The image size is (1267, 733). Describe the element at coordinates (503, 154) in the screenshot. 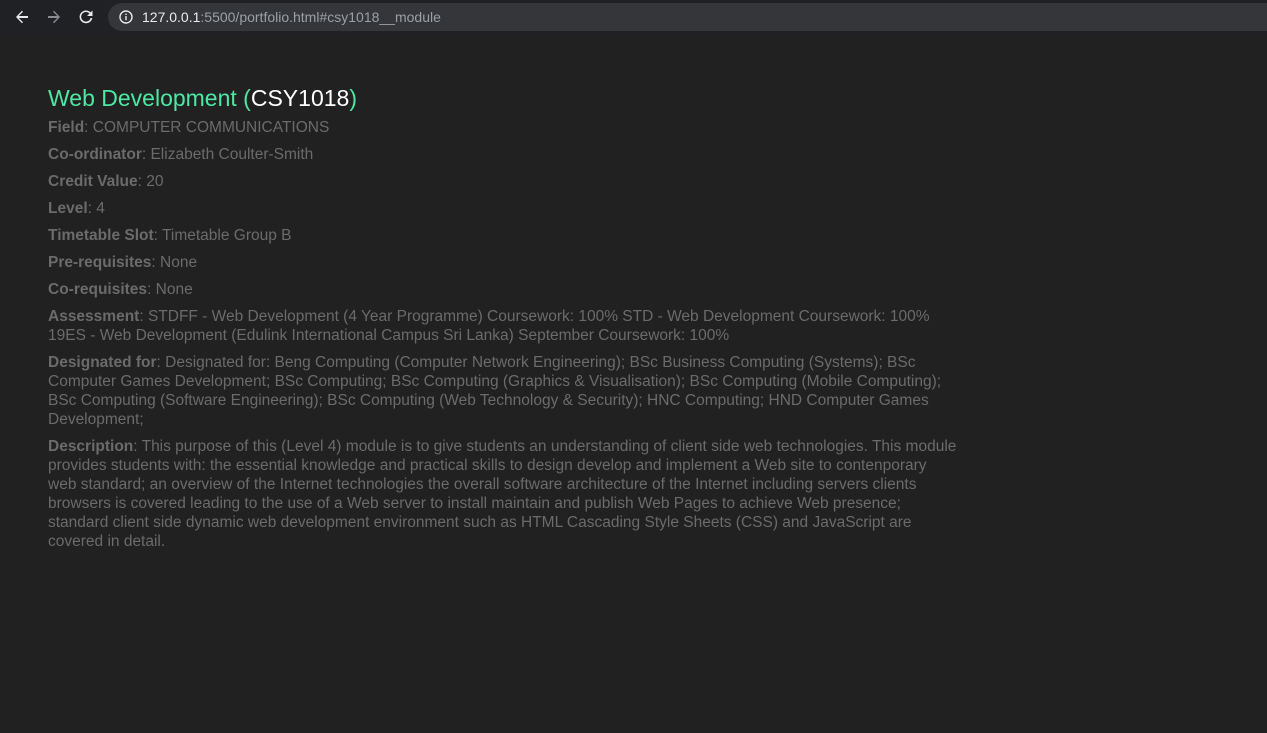

I see `coordinator-row: Co-ordinator: Elizabeth Coulter-Smith` at that location.